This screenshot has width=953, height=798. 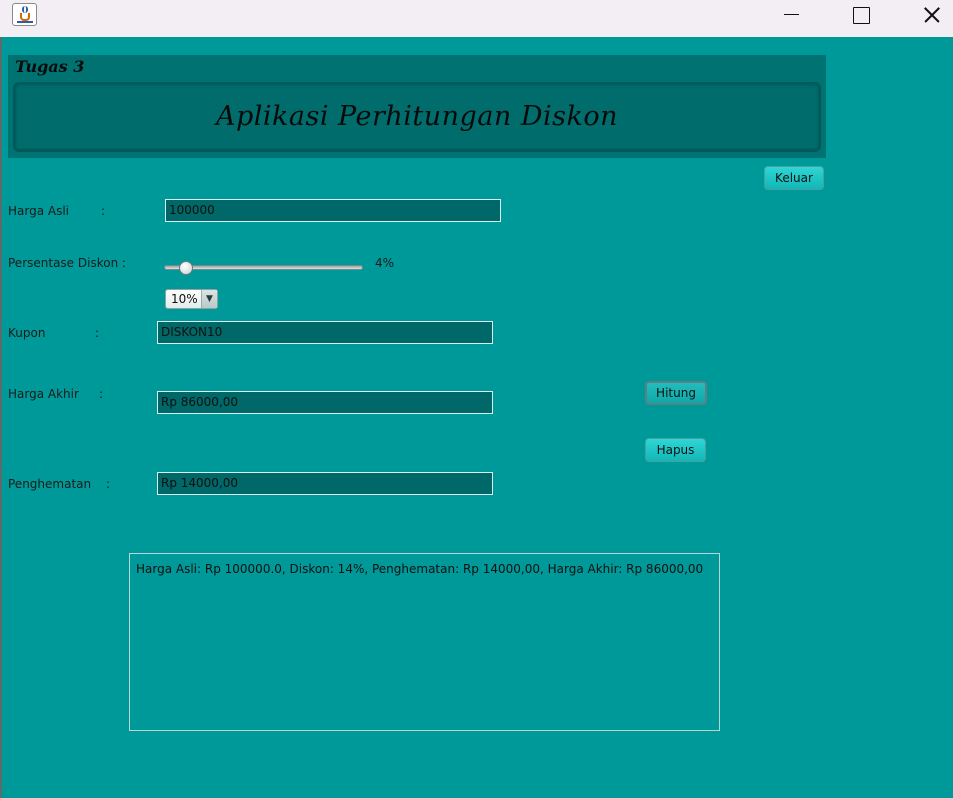 What do you see at coordinates (794, 178) in the screenshot?
I see `exit-button: Keluar` at bounding box center [794, 178].